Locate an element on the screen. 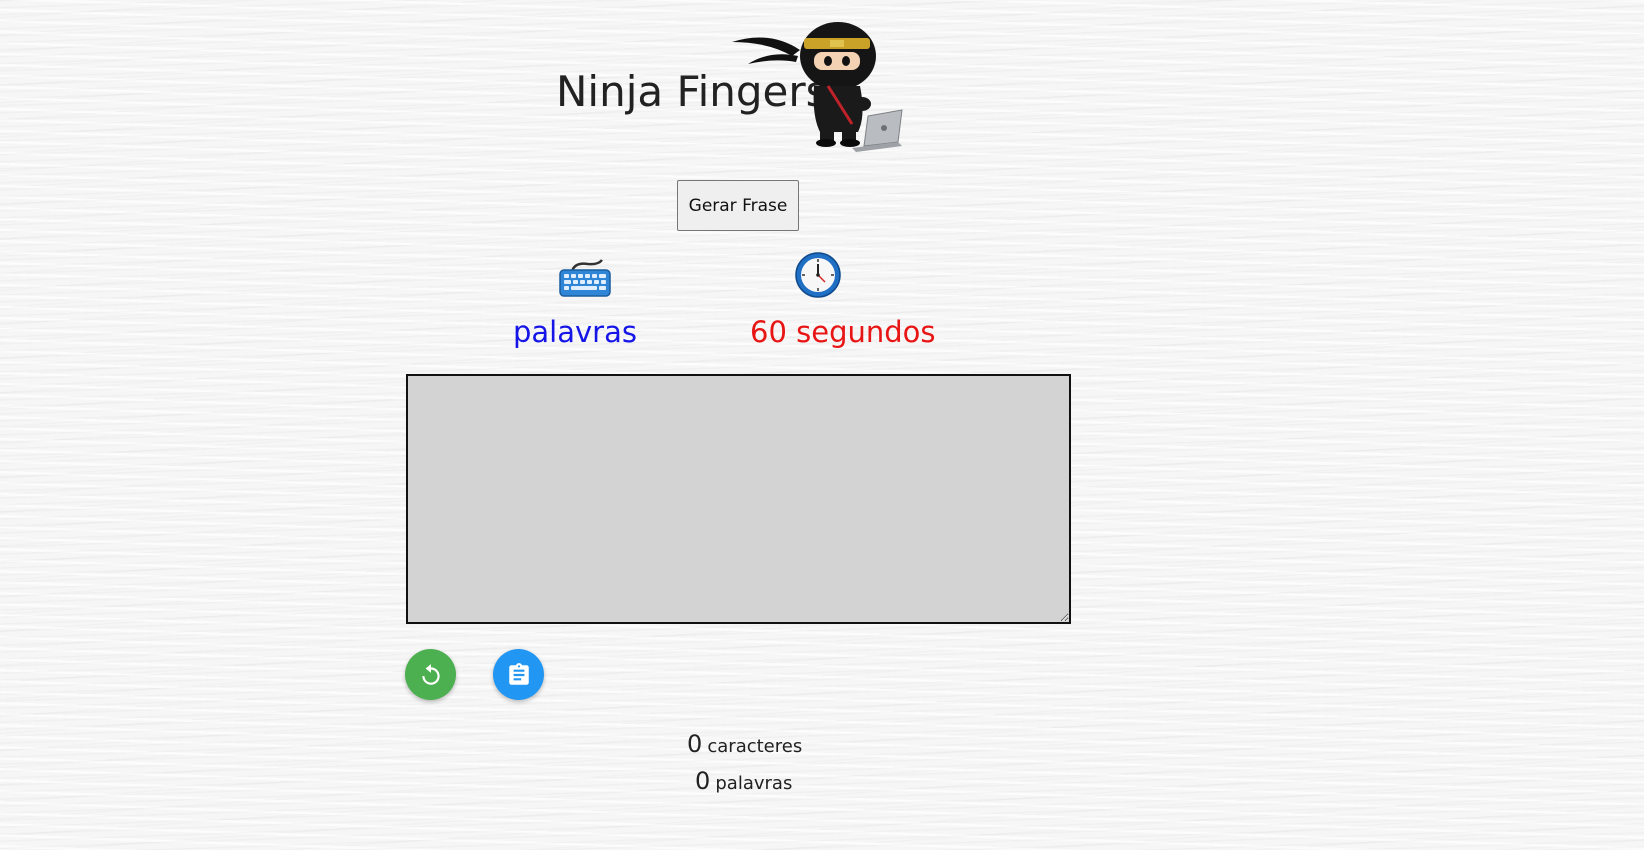  words-stat-label: palavras is located at coordinates (575, 332).